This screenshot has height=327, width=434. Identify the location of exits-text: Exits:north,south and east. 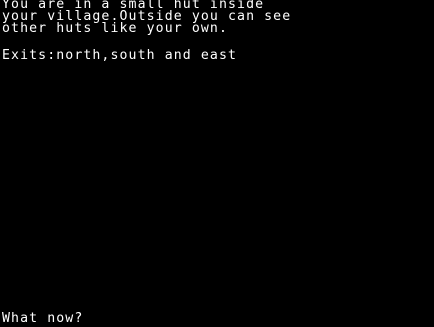
(120, 55).